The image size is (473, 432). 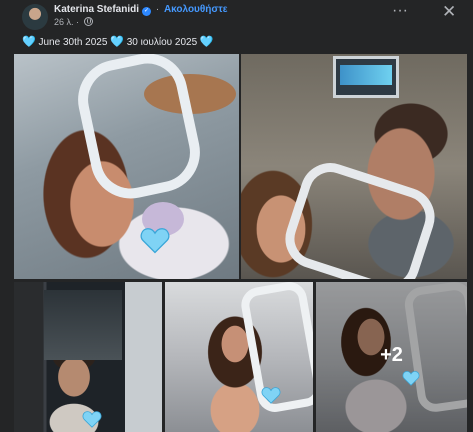 What do you see at coordinates (73, 42) in the screenshot?
I see `caption-date-en: June 30th 2025` at bounding box center [73, 42].